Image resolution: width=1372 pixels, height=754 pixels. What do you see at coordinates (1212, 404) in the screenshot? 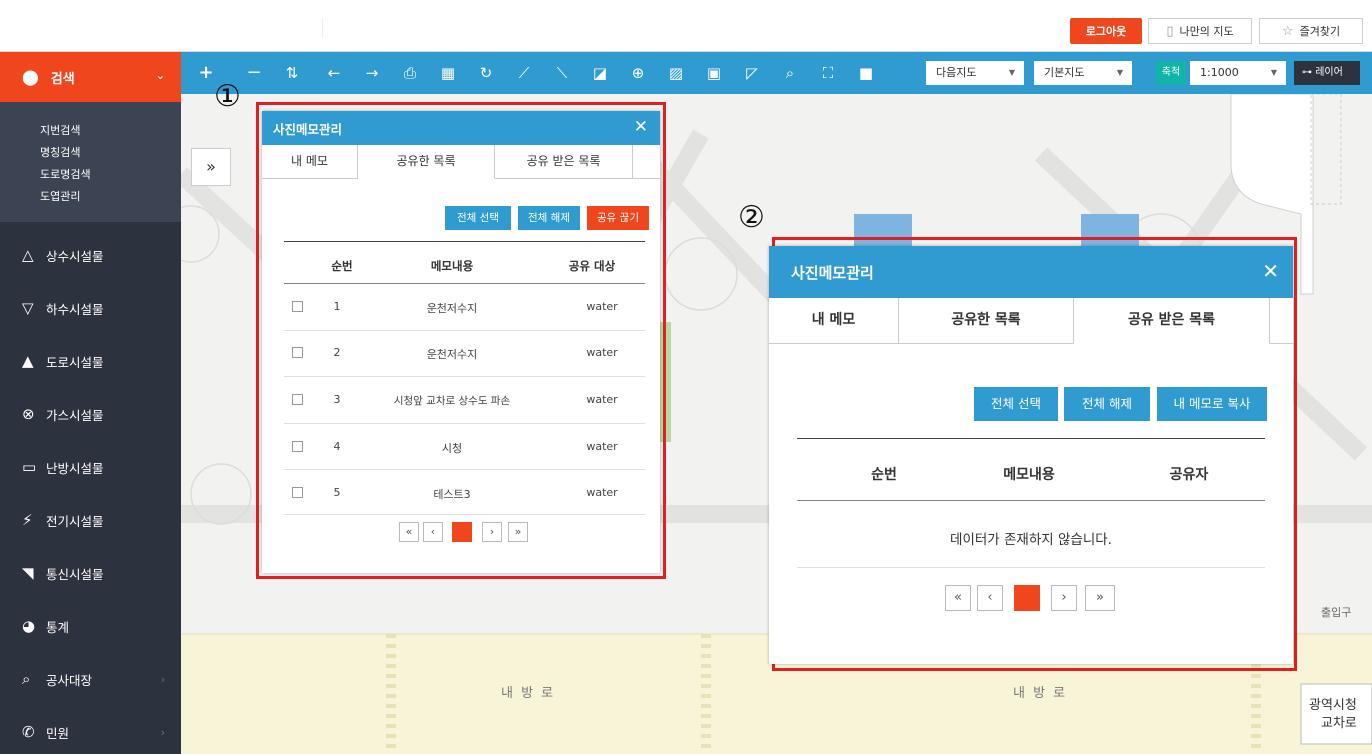
I see `copy-to-my-memo-button: 내 메모로 복사` at bounding box center [1212, 404].